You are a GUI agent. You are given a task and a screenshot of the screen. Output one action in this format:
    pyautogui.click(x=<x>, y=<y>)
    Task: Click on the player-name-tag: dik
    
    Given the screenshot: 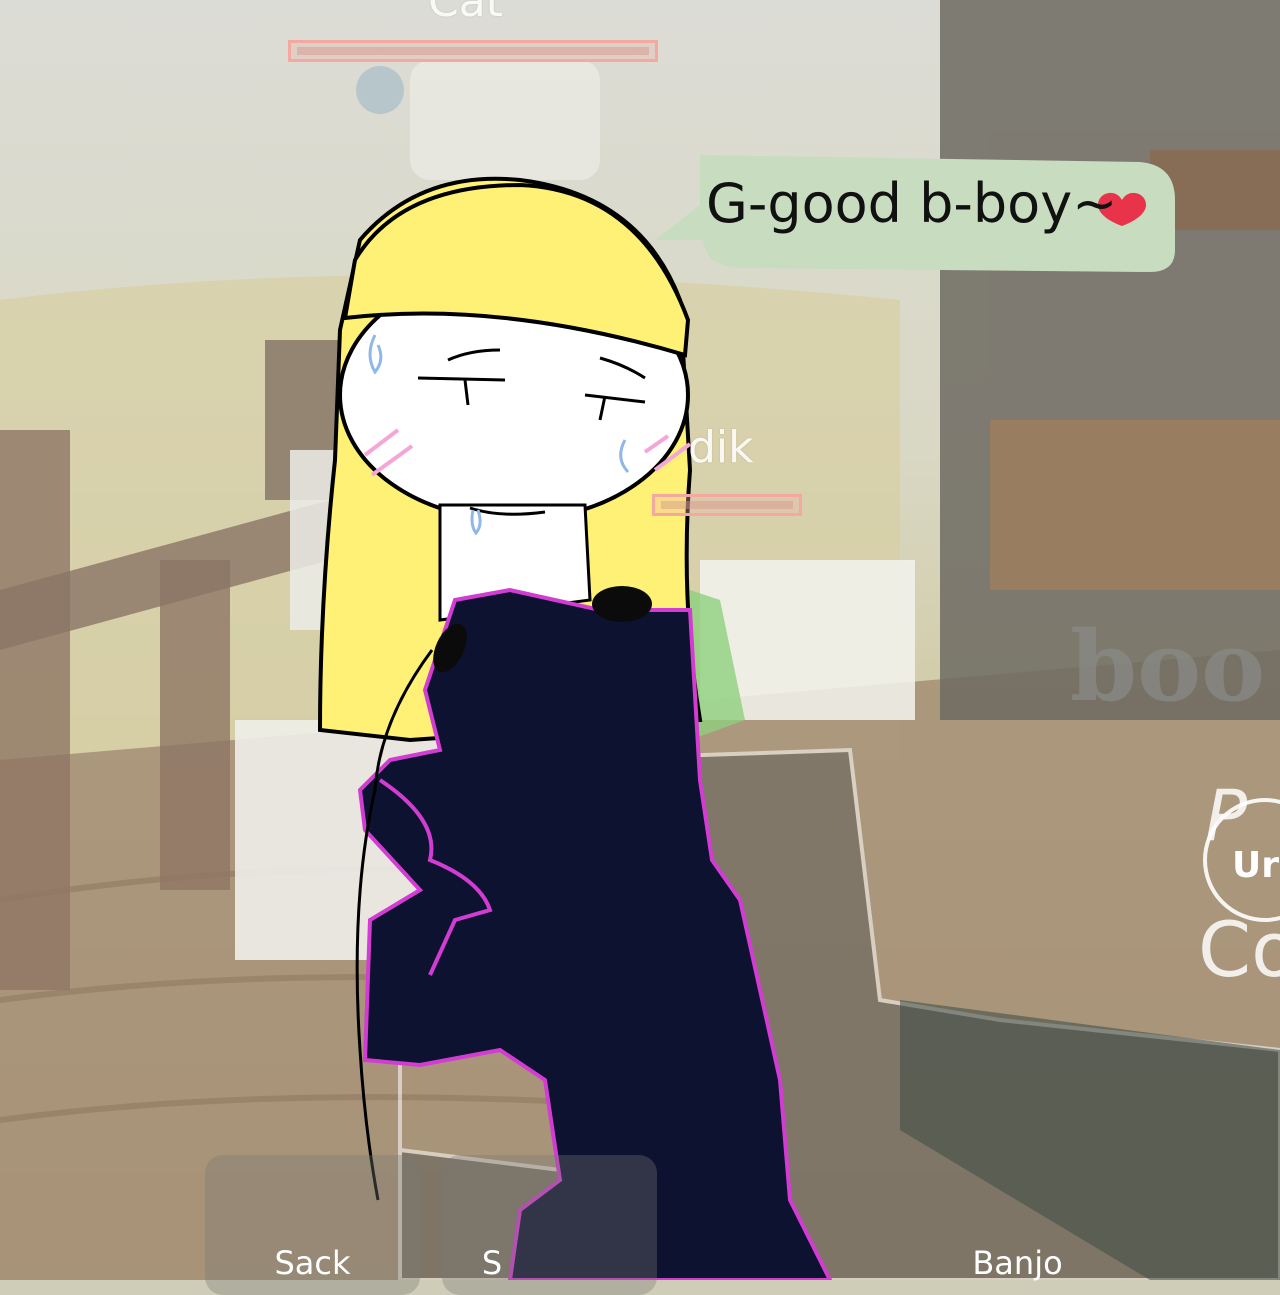 What is the action you would take?
    pyautogui.click(x=721, y=447)
    